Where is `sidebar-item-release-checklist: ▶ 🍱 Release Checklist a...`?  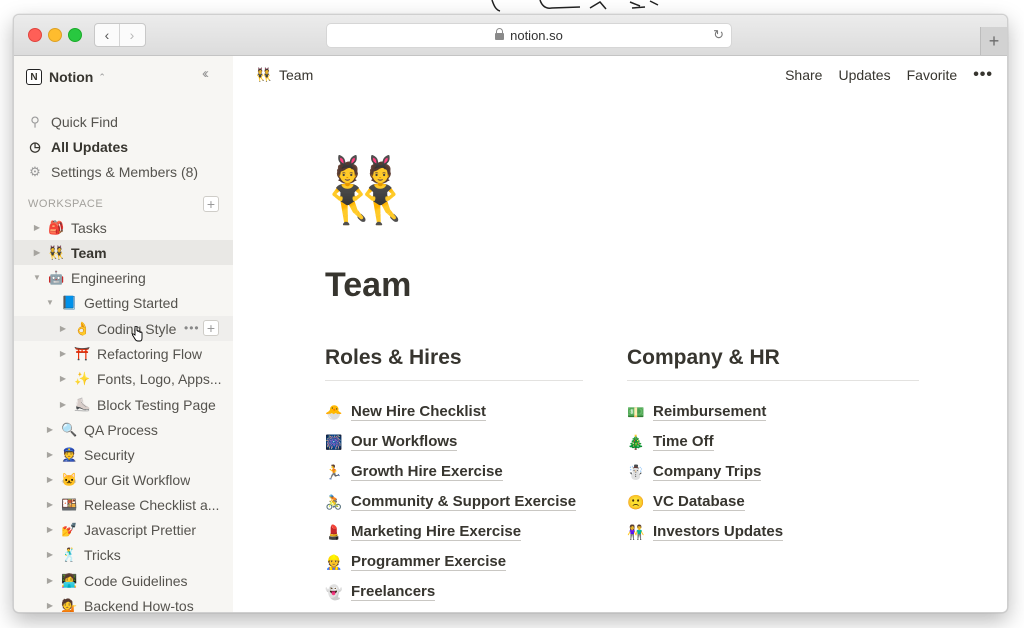 sidebar-item-release-checklist: ▶ 🍱 Release Checklist a... is located at coordinates (123, 504).